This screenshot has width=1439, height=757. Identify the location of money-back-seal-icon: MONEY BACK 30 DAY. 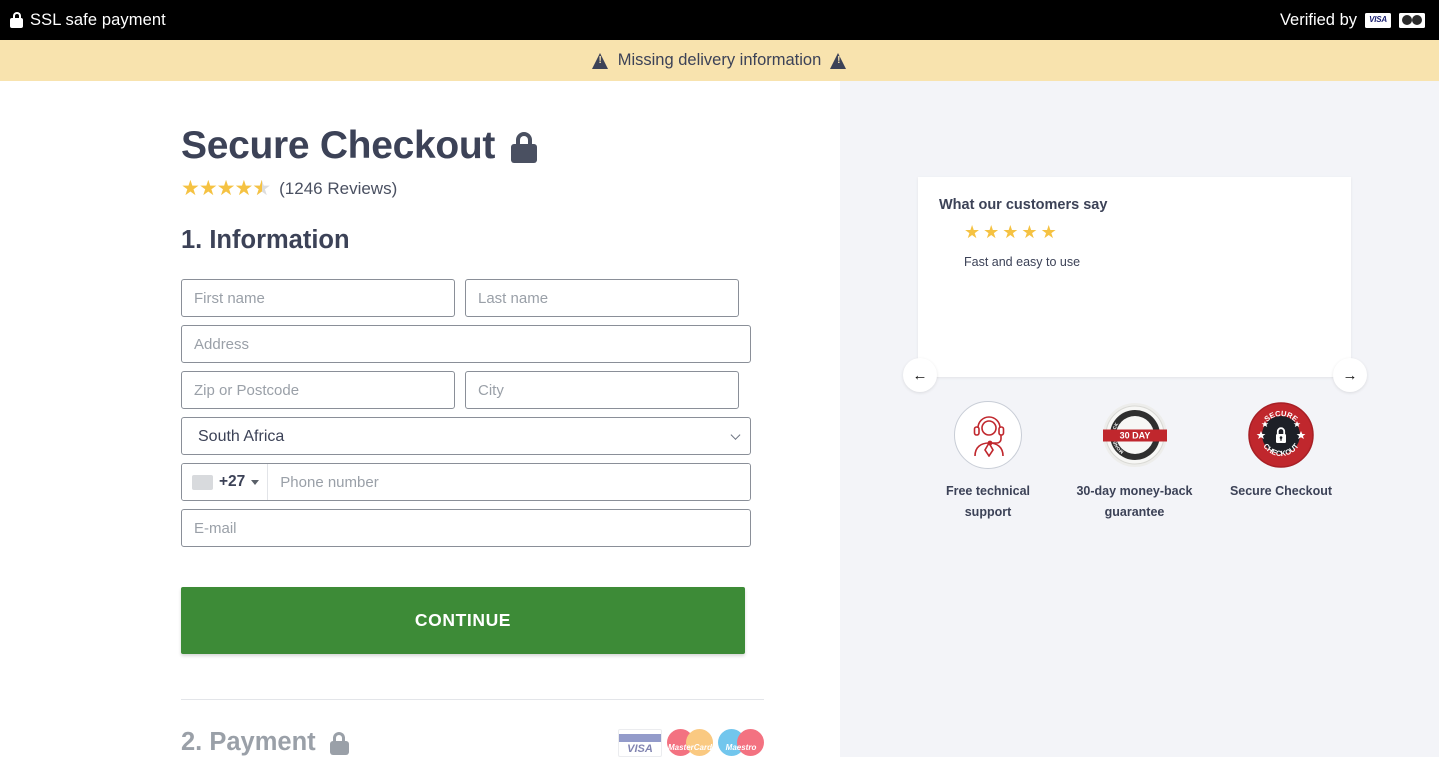
(1135, 435).